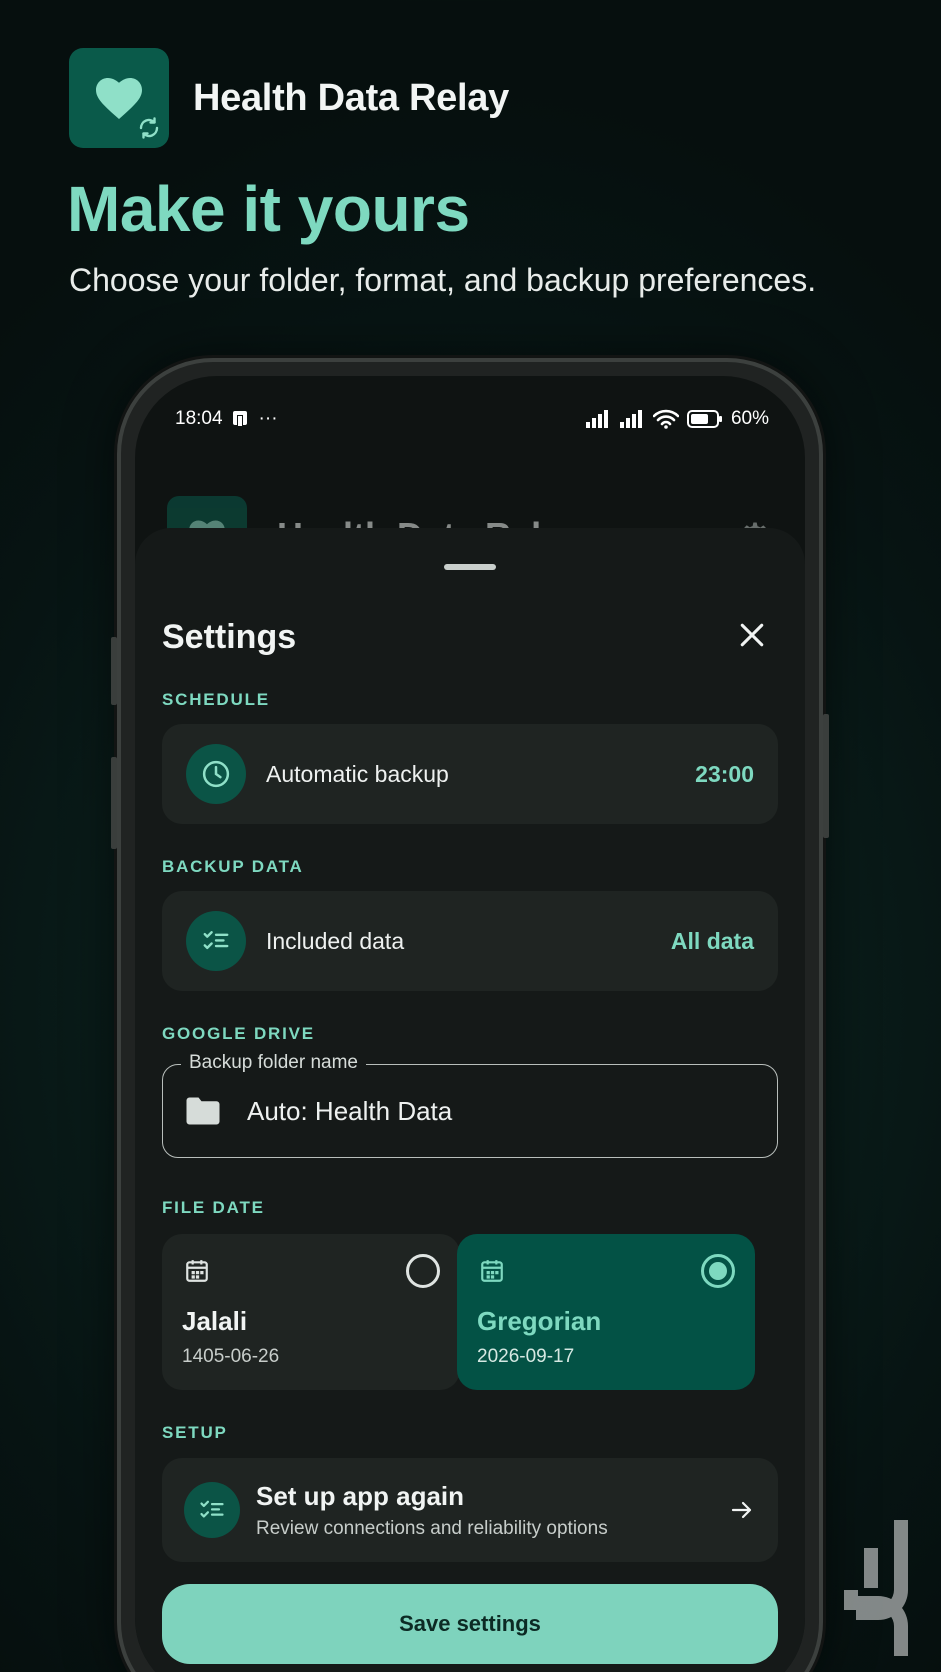 Image resolution: width=941 pixels, height=1672 pixels. What do you see at coordinates (357, 773) in the screenshot?
I see `automatic-backup-label: Automatic backup` at bounding box center [357, 773].